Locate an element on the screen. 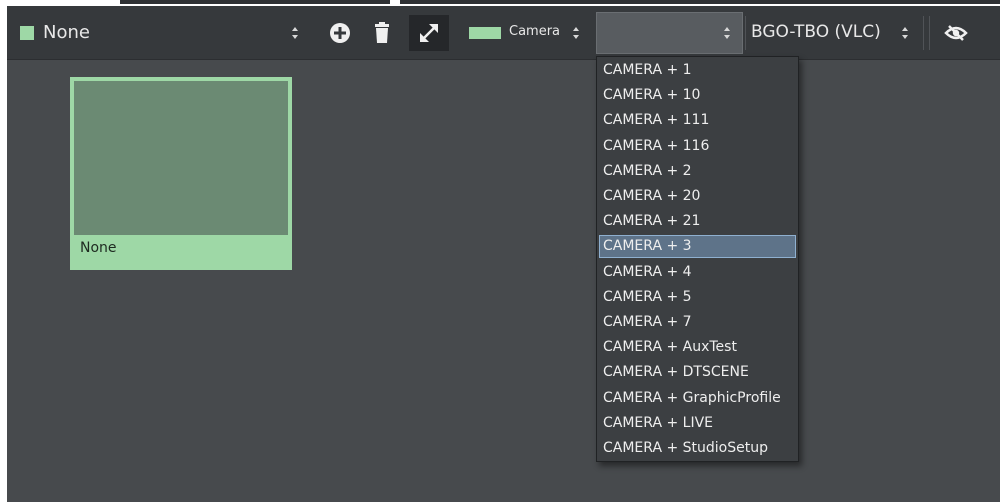 Image resolution: width=1000 pixels, height=502 pixels. expand-button is located at coordinates (429, 33).